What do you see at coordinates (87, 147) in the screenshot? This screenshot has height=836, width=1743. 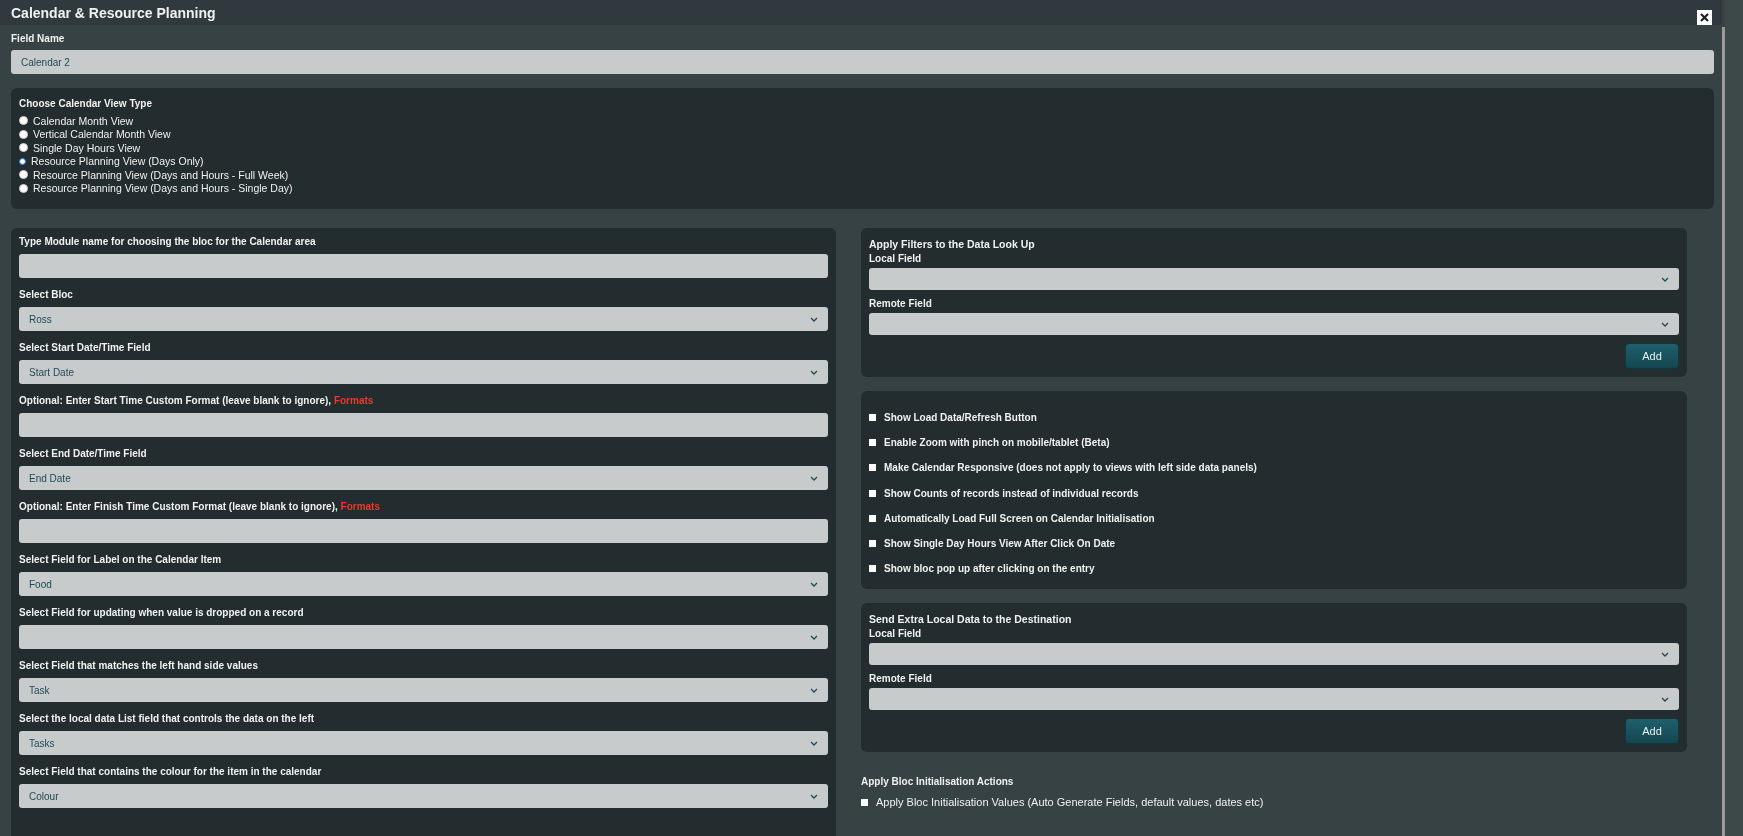 I see `radio-label: Single Day Hours View` at bounding box center [87, 147].